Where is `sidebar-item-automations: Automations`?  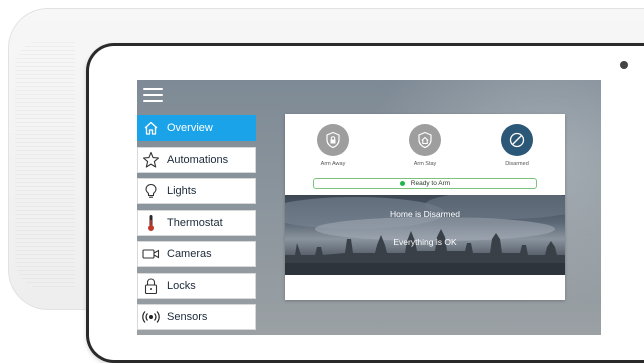 sidebar-item-automations: Automations is located at coordinates (196, 159).